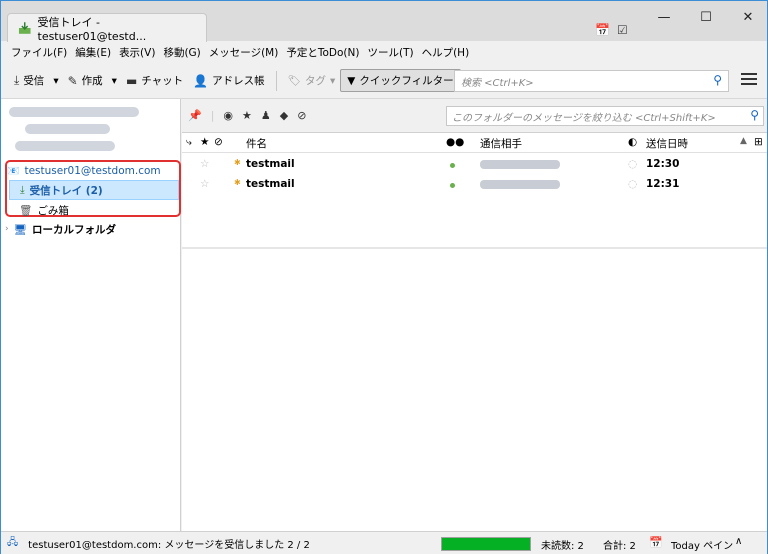 The width and height of the screenshot is (768, 554). Describe the element at coordinates (266, 115) in the screenshot. I see `contact-filter-icon: ♟` at that location.